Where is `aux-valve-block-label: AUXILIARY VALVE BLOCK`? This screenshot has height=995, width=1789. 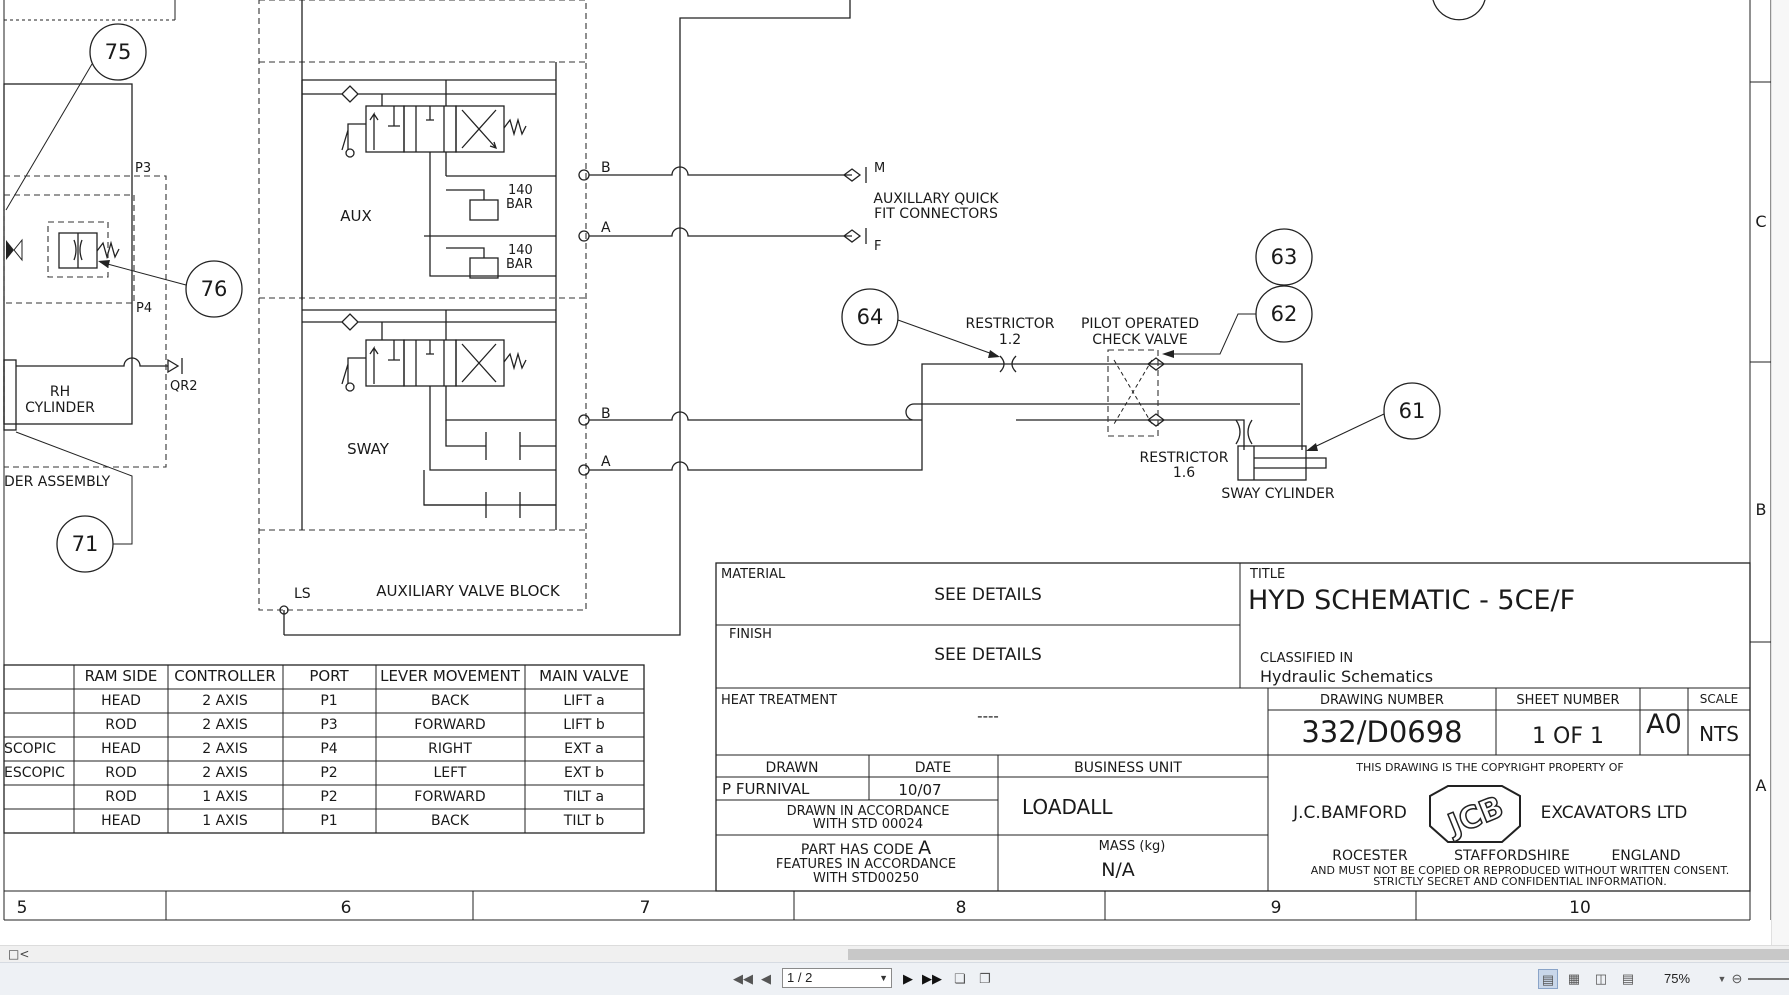 aux-valve-block-label: AUXILIARY VALVE BLOCK is located at coordinates (468, 591).